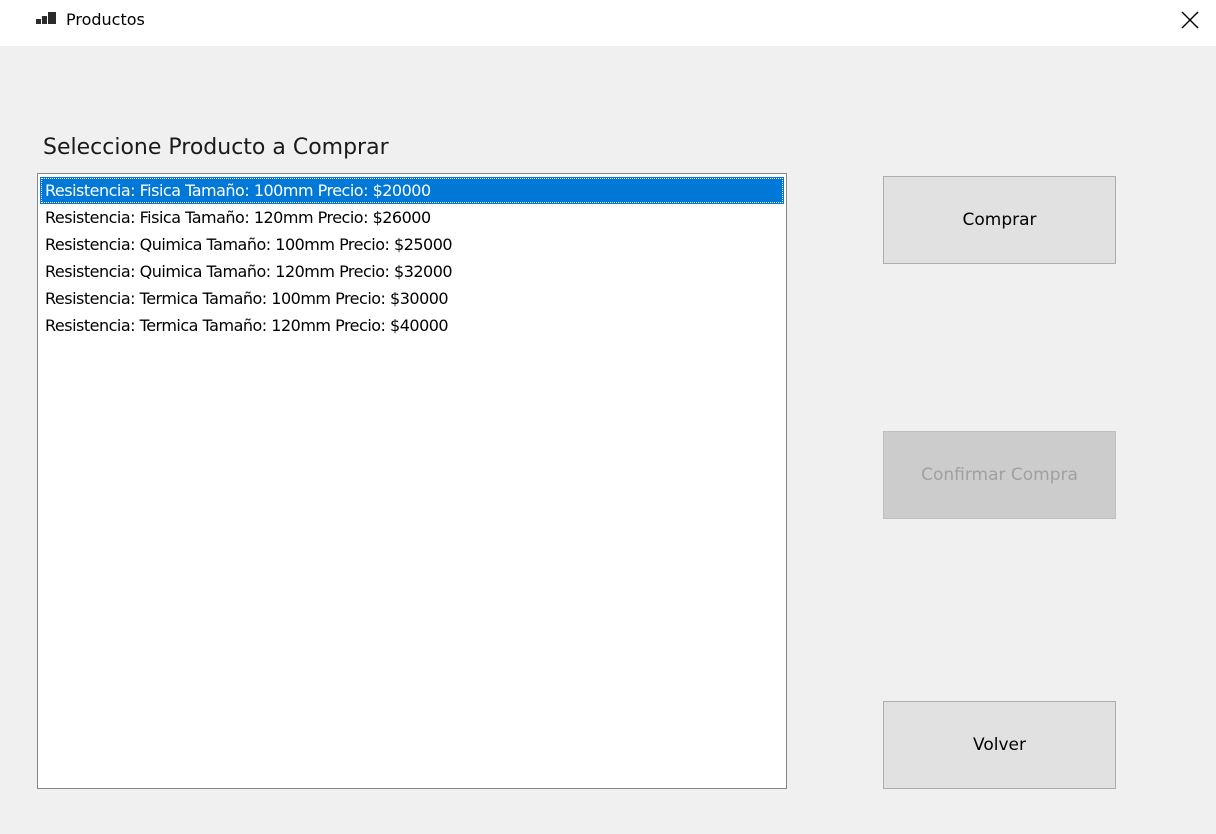 This screenshot has width=1216, height=834. I want to click on volver-button: Volver, so click(999, 745).